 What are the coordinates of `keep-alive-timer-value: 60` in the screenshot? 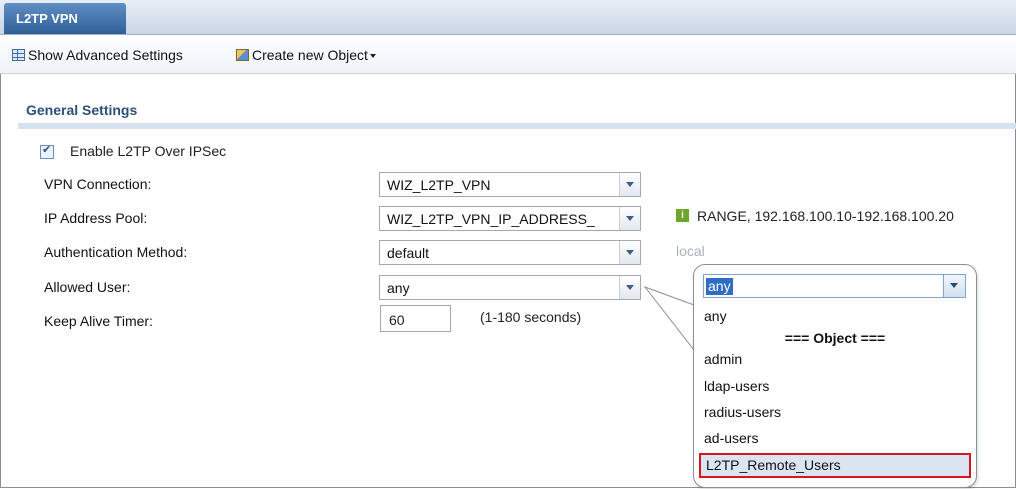 It's located at (397, 320).